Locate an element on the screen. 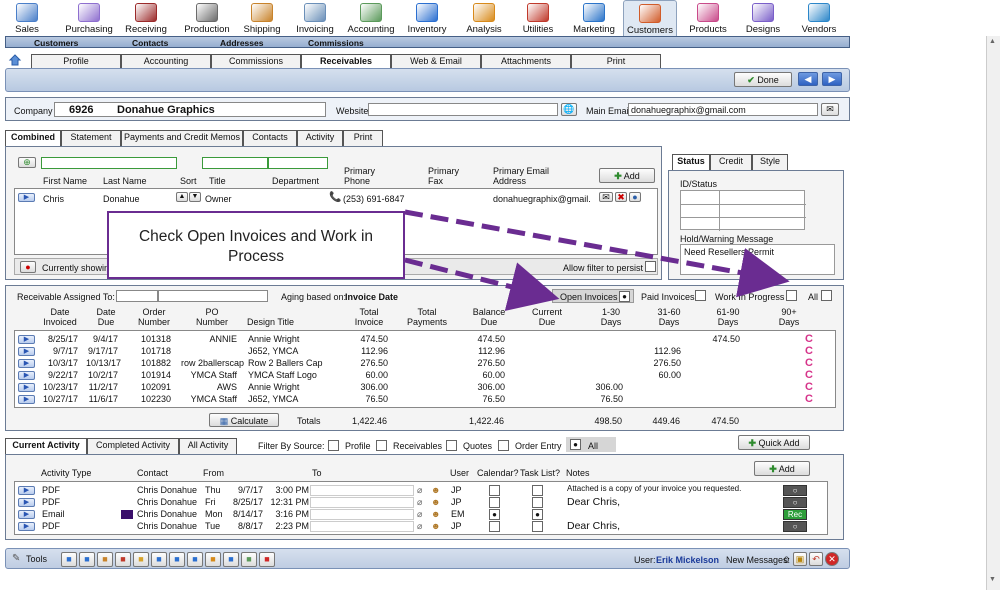 This screenshot has height=590, width=1000. annotation-arrows is located at coordinates (597, 260).